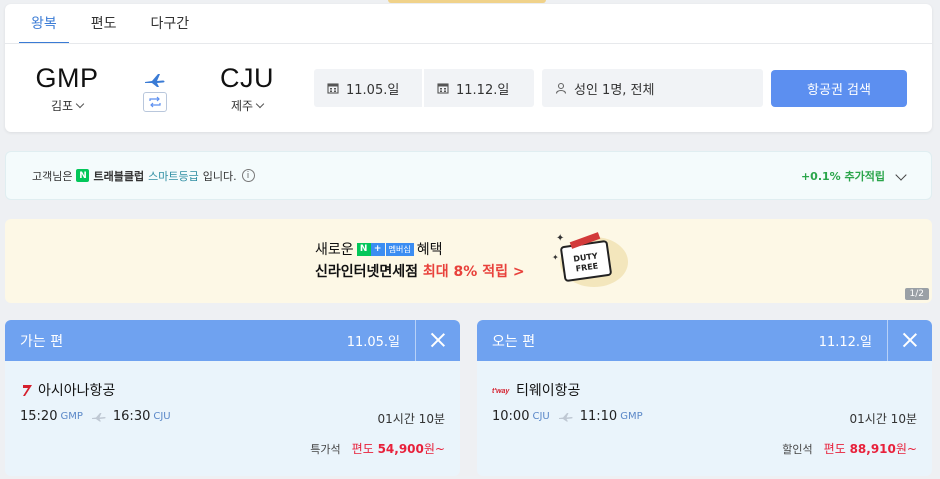 The height and width of the screenshot is (479, 940). I want to click on departure-date-value: 11.05.일, so click(373, 90).